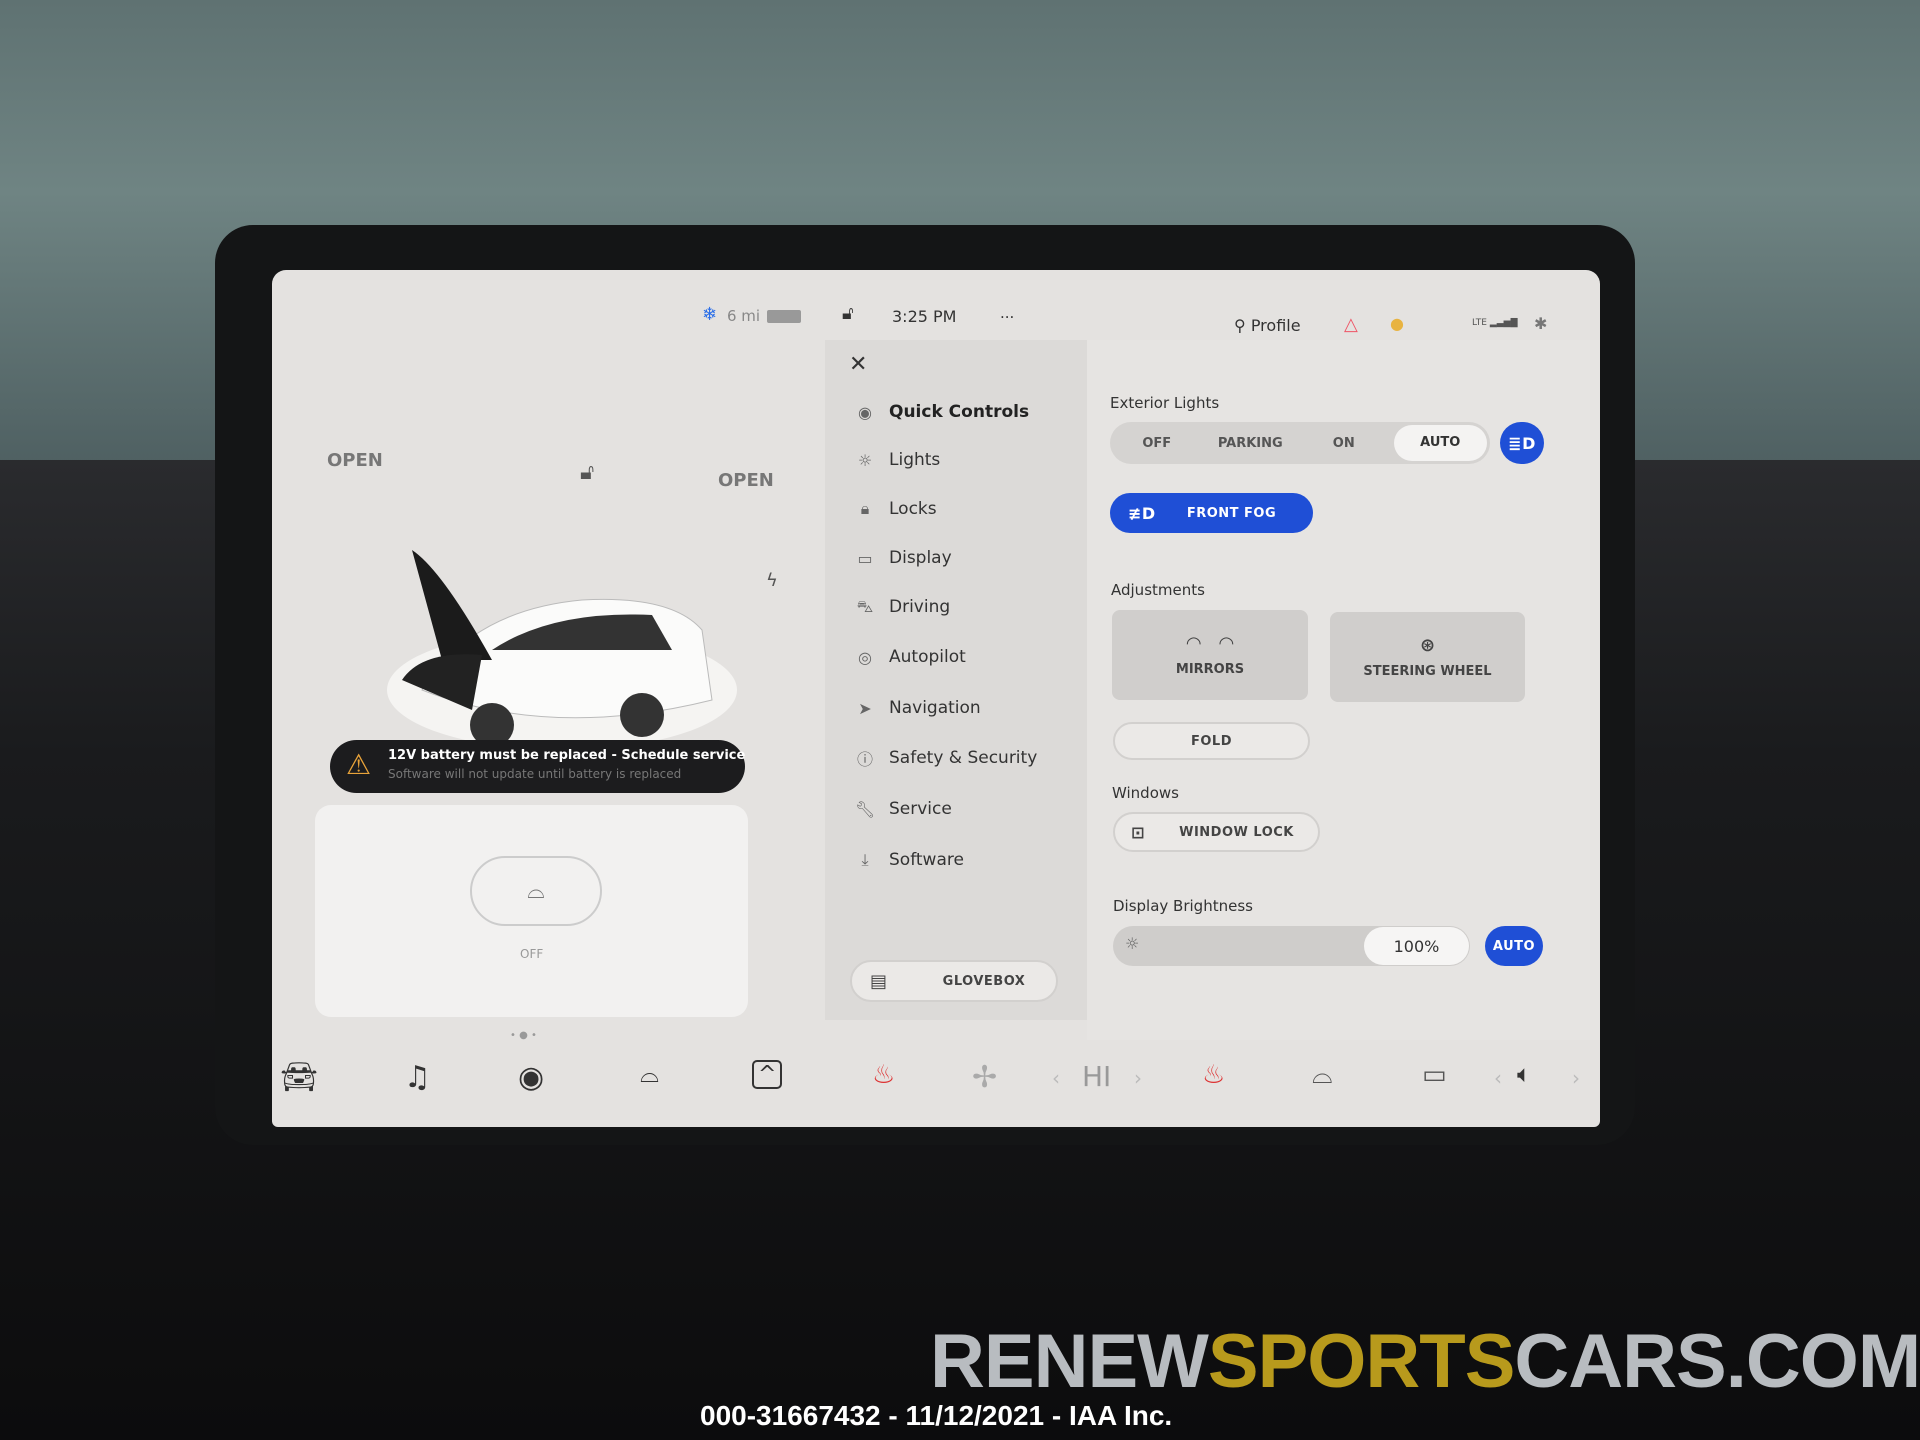 The height and width of the screenshot is (1440, 1920). Describe the element at coordinates (744, 316) in the screenshot. I see `range-text: 6 mi` at that location.